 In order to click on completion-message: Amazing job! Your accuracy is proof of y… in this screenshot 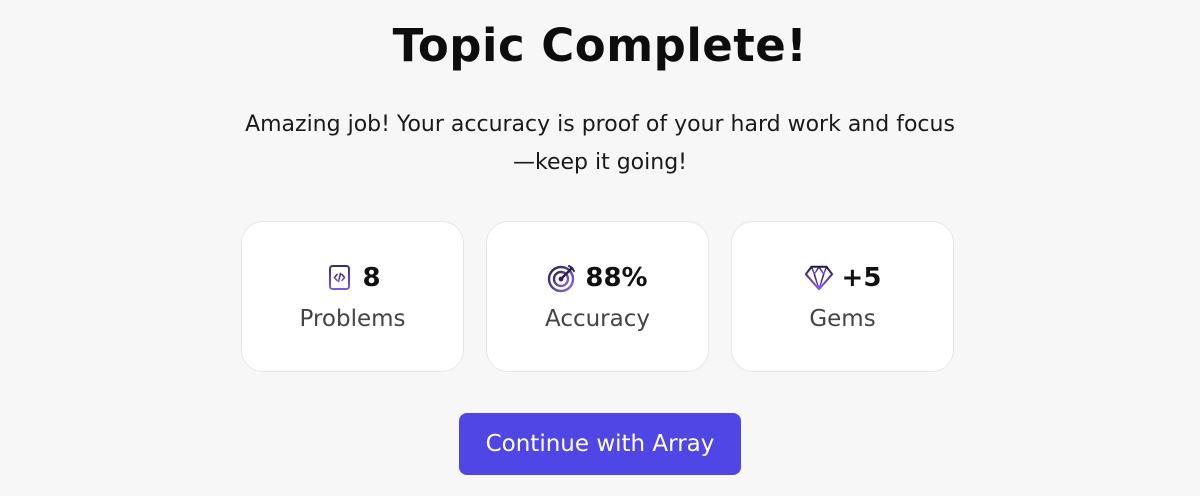, I will do `click(600, 143)`.